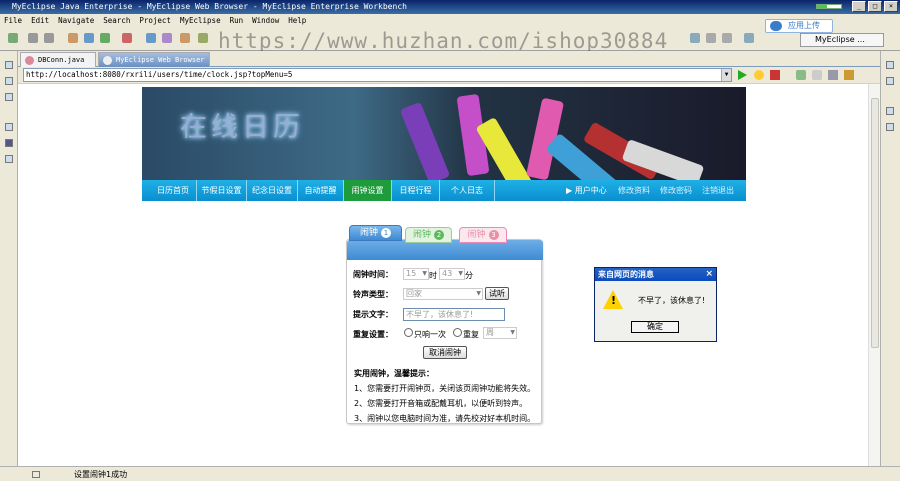 This screenshot has height=481, width=900. Describe the element at coordinates (368, 190) in the screenshot. I see `nav-alarm: 闹钟设置` at that location.